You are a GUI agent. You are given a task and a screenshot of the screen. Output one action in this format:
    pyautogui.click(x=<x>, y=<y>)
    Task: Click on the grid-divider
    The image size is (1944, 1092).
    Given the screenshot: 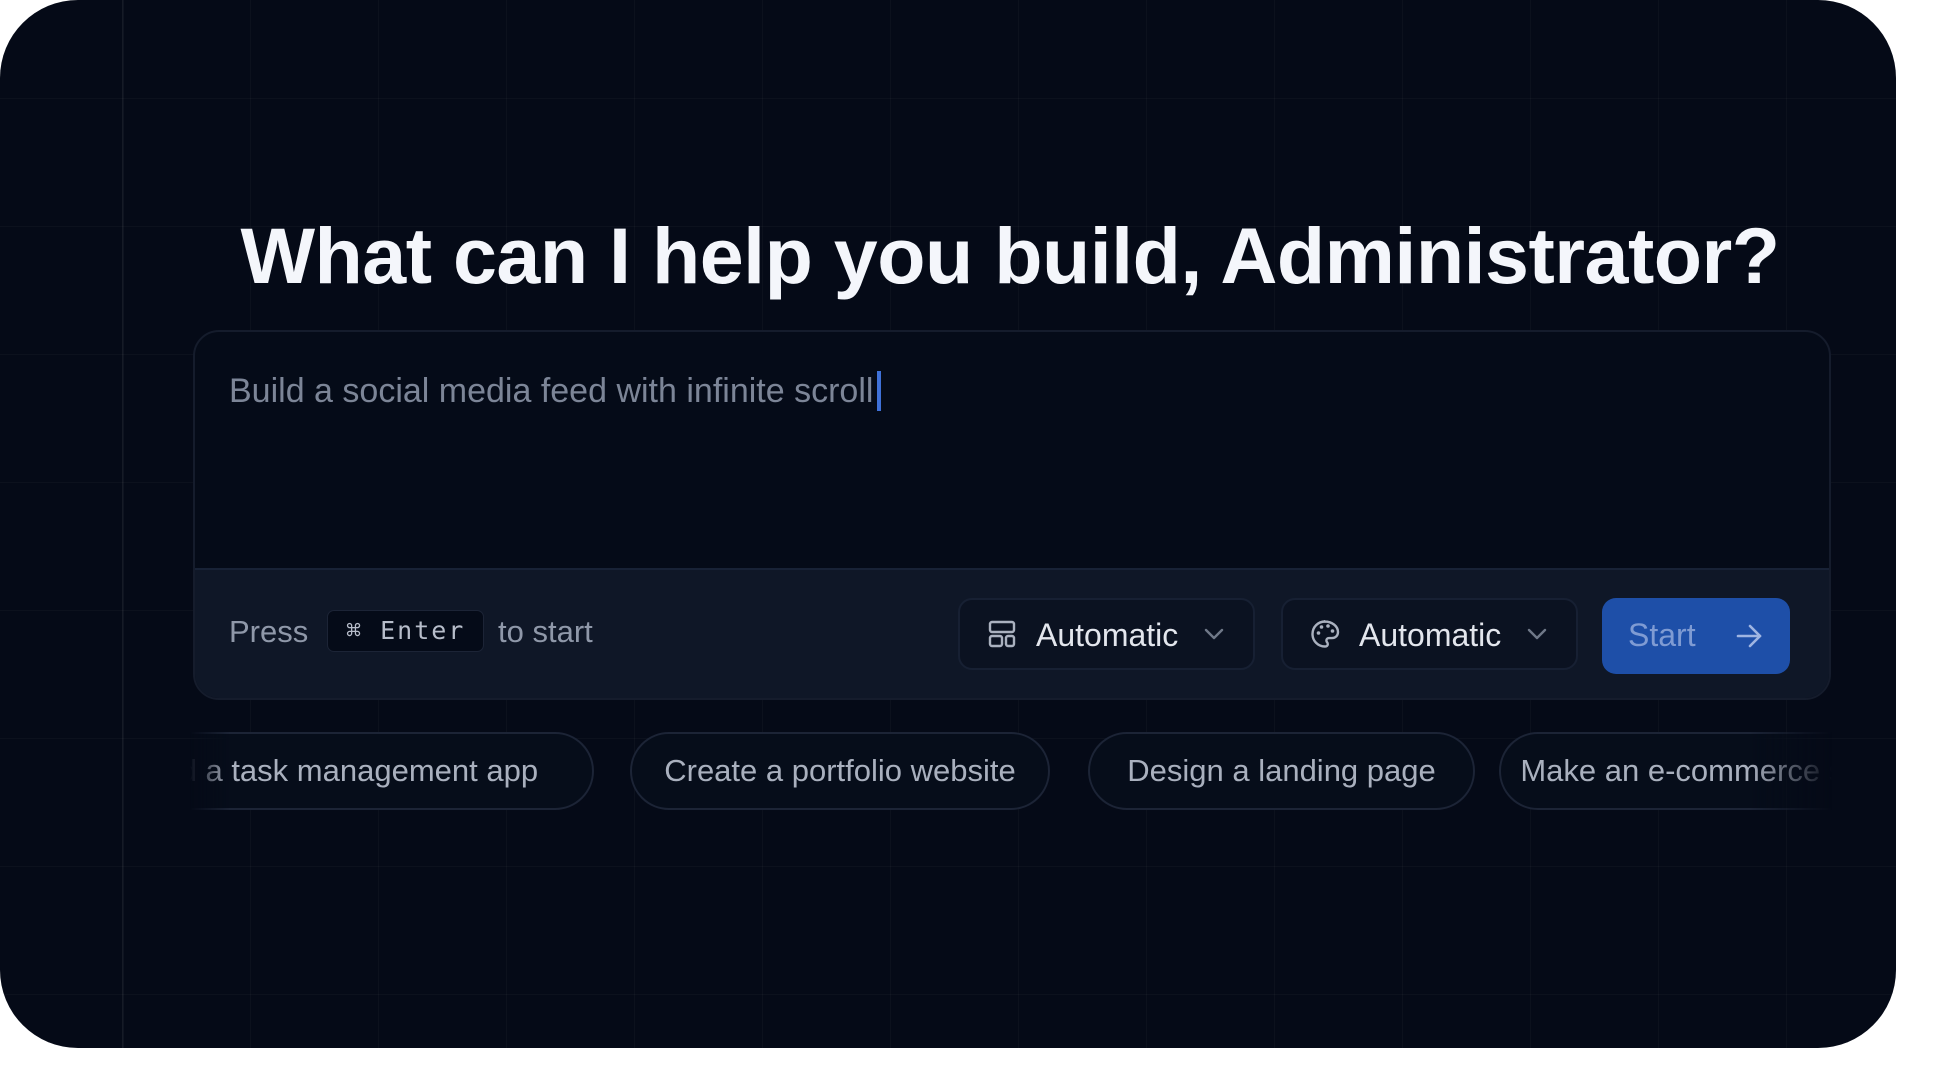 What is the action you would take?
    pyautogui.click(x=123, y=524)
    